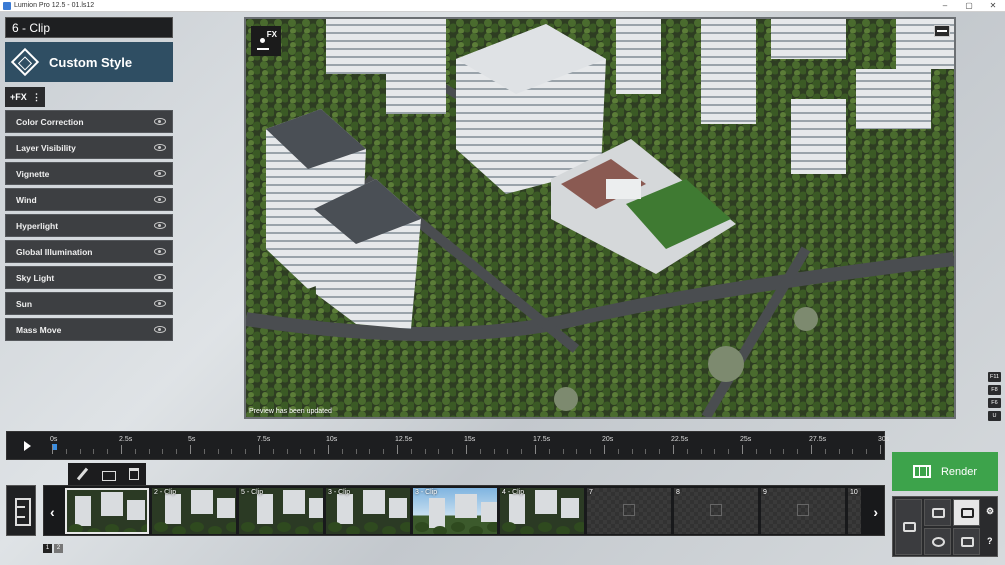 The image size is (1005, 565). What do you see at coordinates (21, 510) in the screenshot?
I see `movie-mode-icon` at bounding box center [21, 510].